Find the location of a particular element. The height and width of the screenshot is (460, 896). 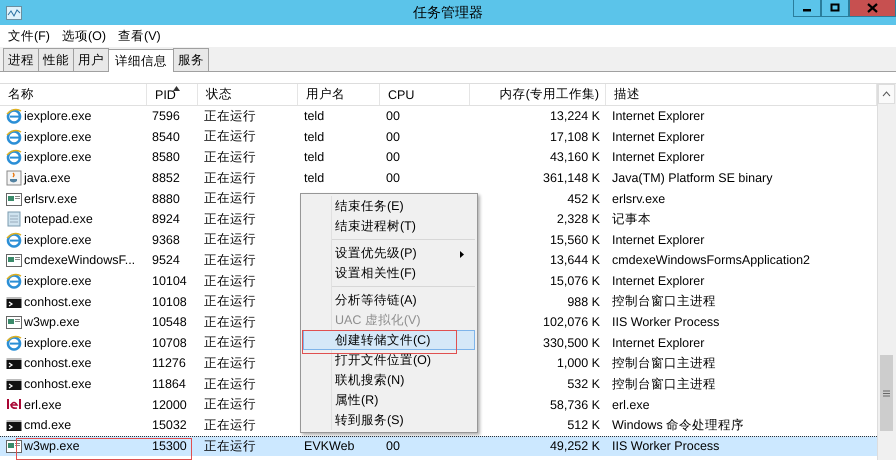

close-button is located at coordinates (872, 8).